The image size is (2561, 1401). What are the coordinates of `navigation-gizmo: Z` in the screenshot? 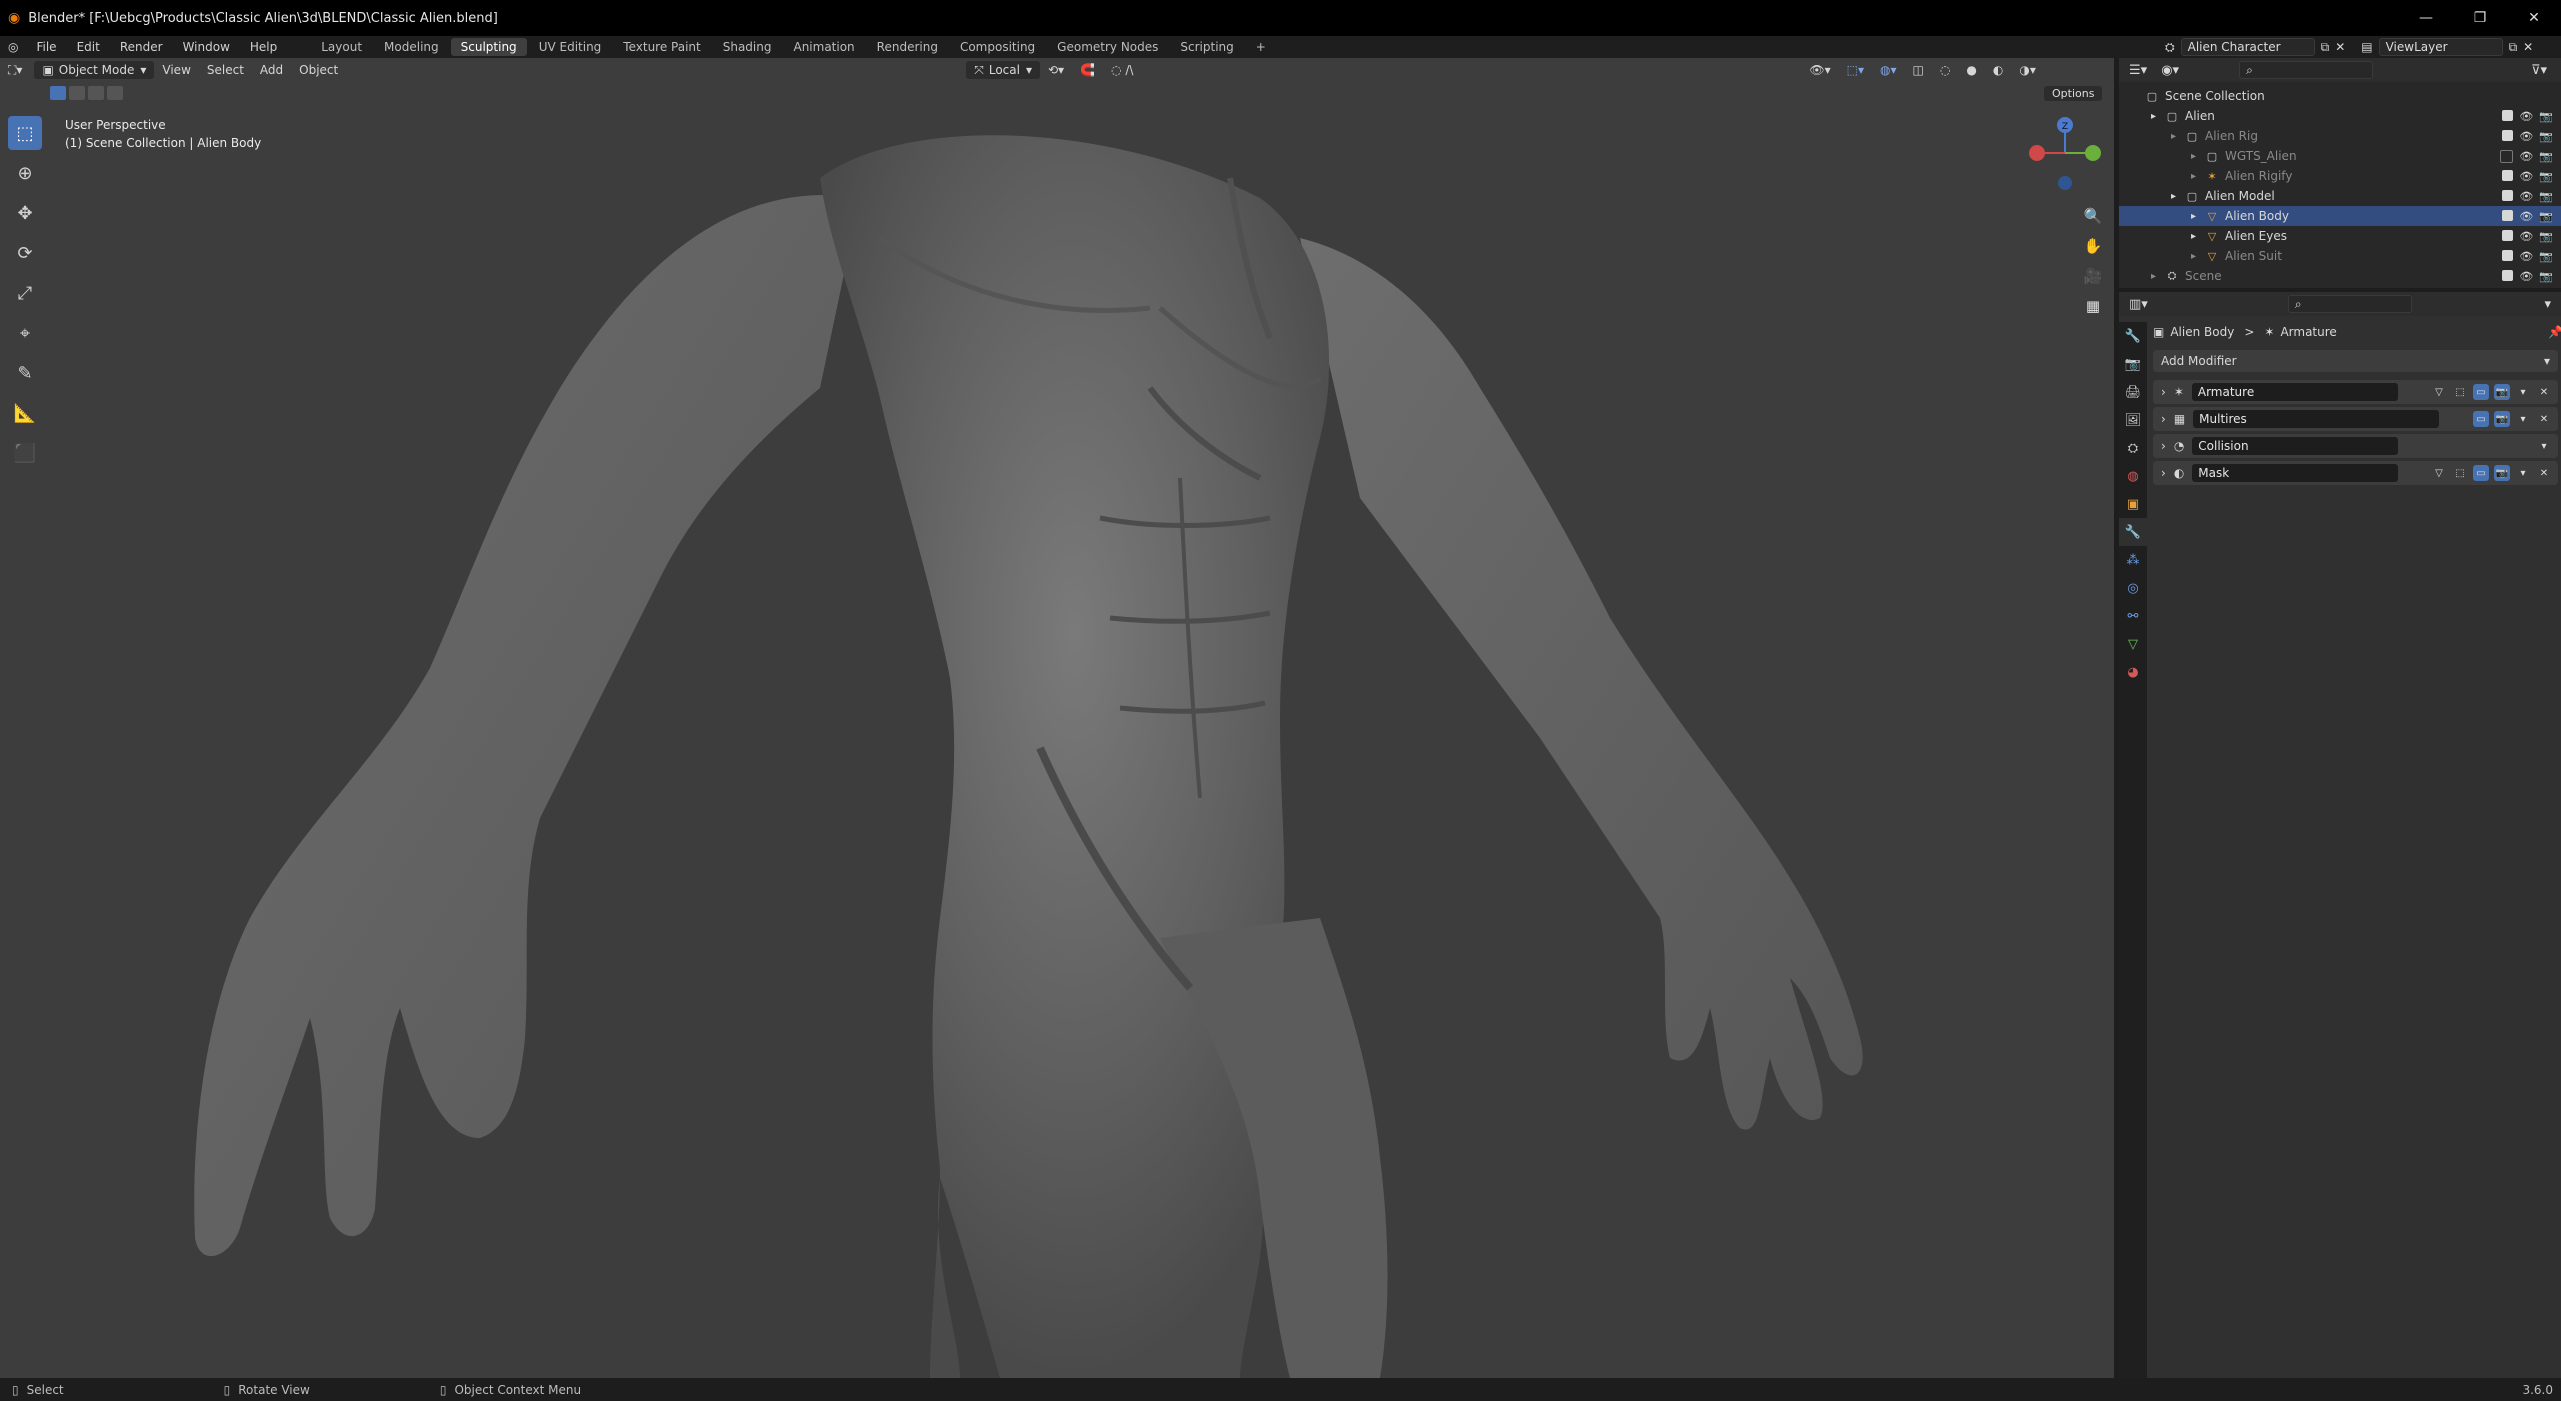 It's located at (2065, 158).